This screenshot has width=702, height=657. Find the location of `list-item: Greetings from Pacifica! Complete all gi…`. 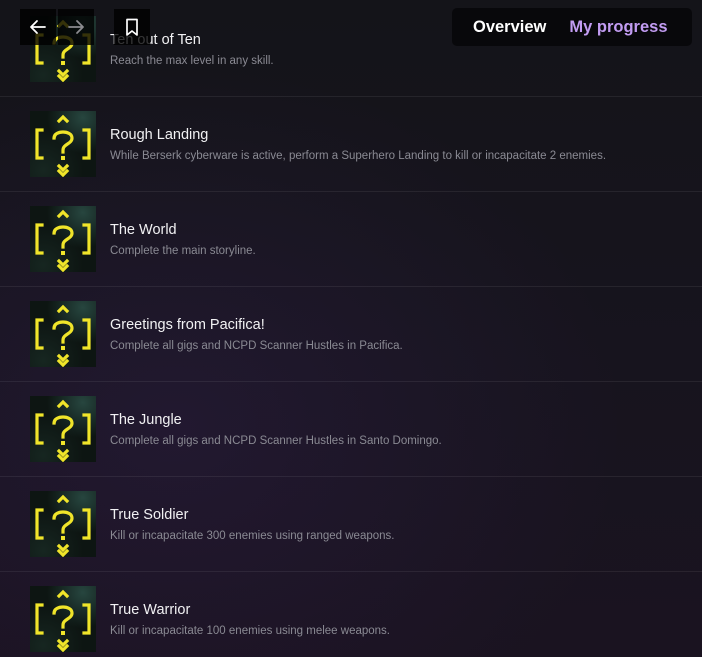

list-item: Greetings from Pacifica! Complete all gi… is located at coordinates (351, 334).